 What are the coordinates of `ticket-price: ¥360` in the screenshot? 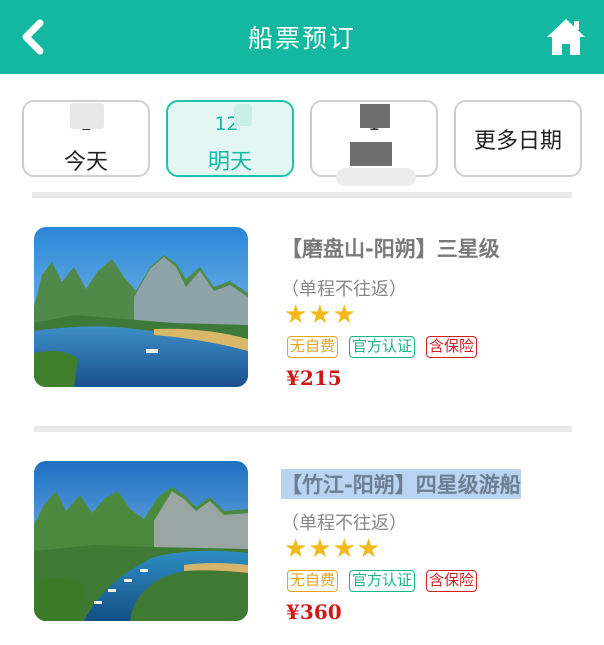 It's located at (314, 612).